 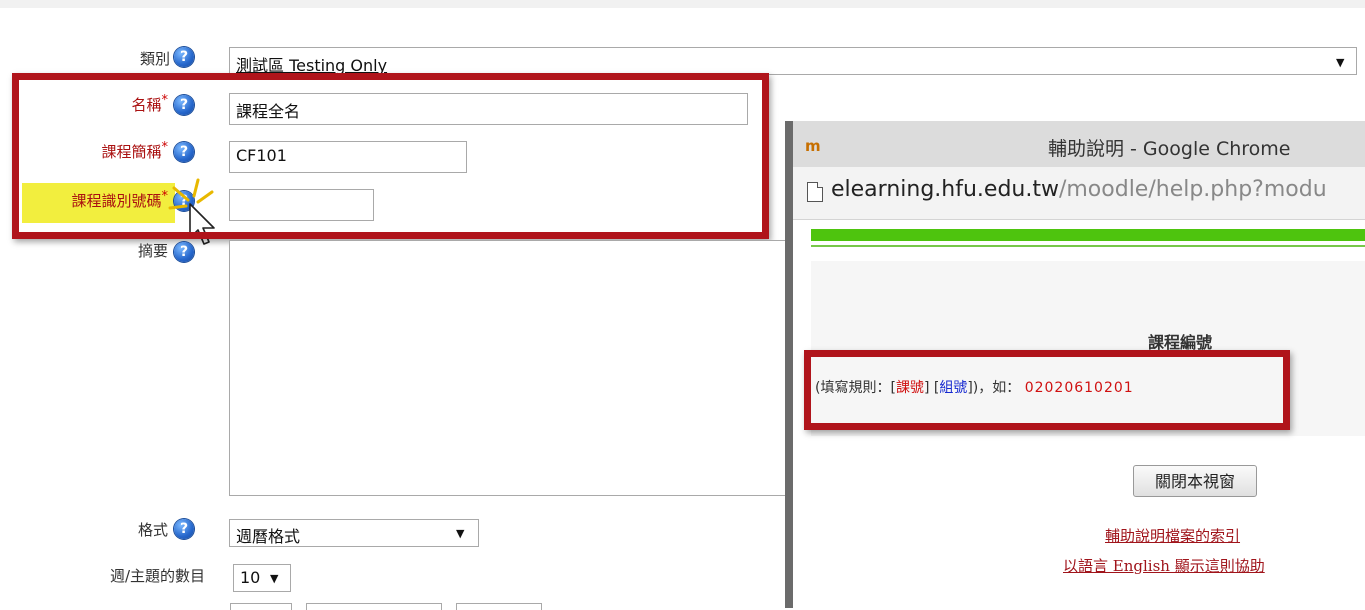 What do you see at coordinates (460, 533) in the screenshot?
I see `format-dropdown-arrow-icon: ▼` at bounding box center [460, 533].